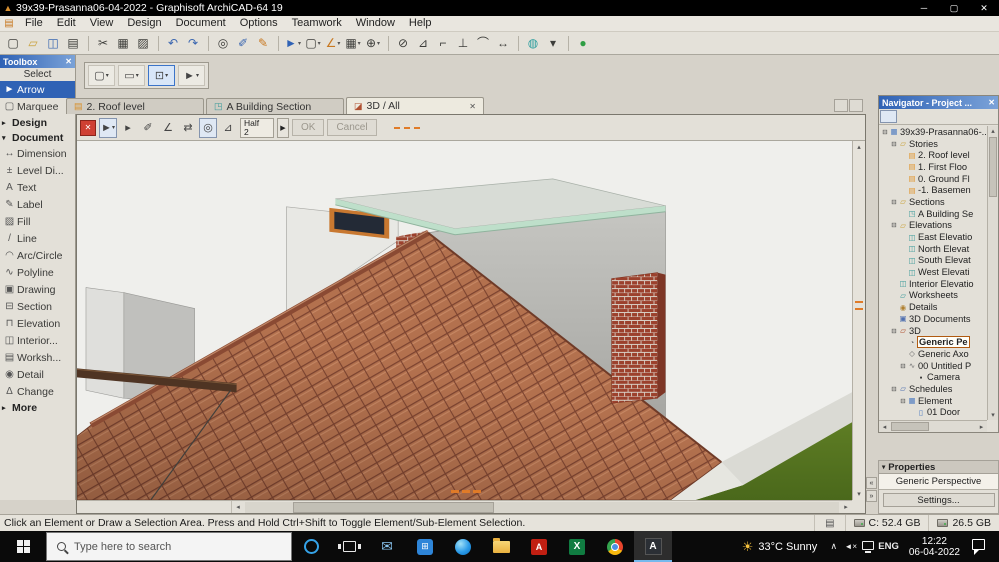 This screenshot has height=562, width=999. What do you see at coordinates (37, 255) in the screenshot?
I see `tool-arc-circle: ◠ Arc/Circle` at bounding box center [37, 255].